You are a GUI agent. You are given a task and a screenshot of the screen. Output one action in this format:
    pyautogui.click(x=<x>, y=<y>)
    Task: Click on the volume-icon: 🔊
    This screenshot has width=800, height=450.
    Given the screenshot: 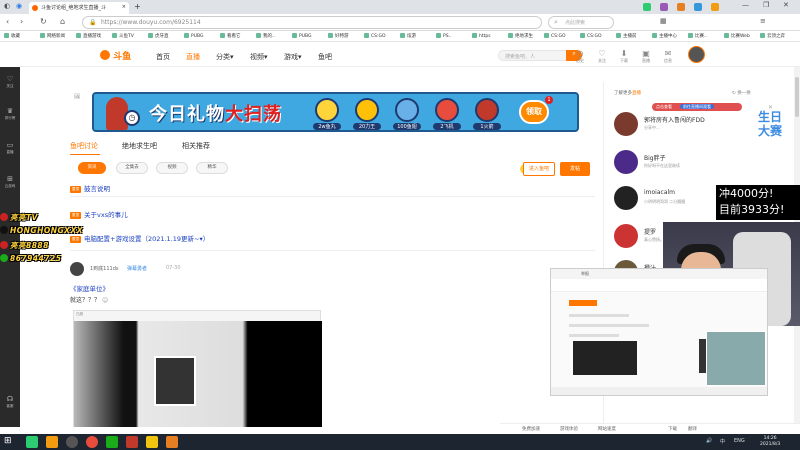 What is the action you would take?
    pyautogui.click(x=709, y=441)
    